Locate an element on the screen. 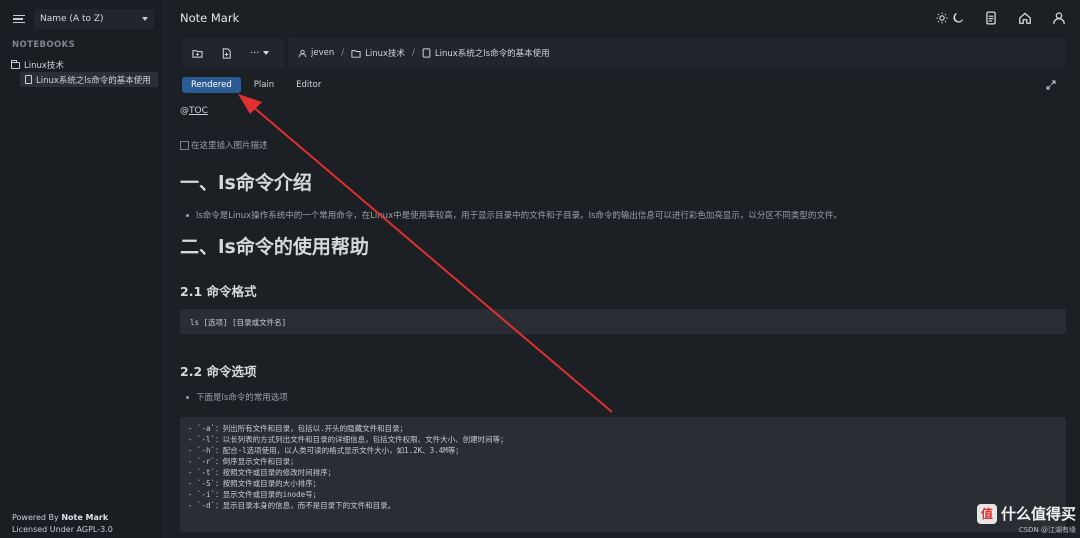 This screenshot has height=538, width=1080. broken-image-icon is located at coordinates (184, 145).